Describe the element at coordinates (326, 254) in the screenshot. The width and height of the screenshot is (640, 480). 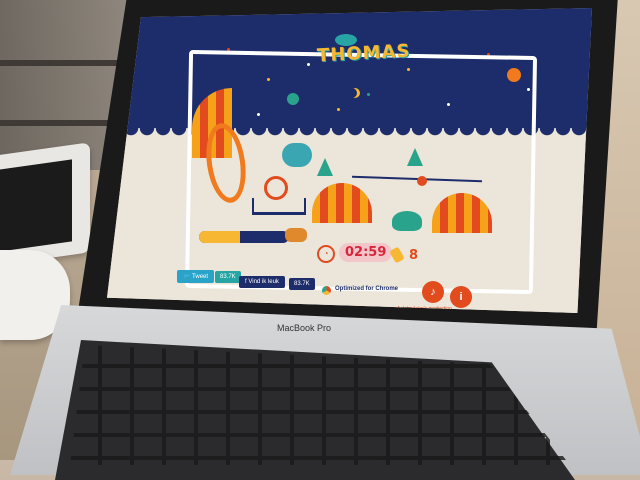
I see `clock-icon: ◔` at that location.